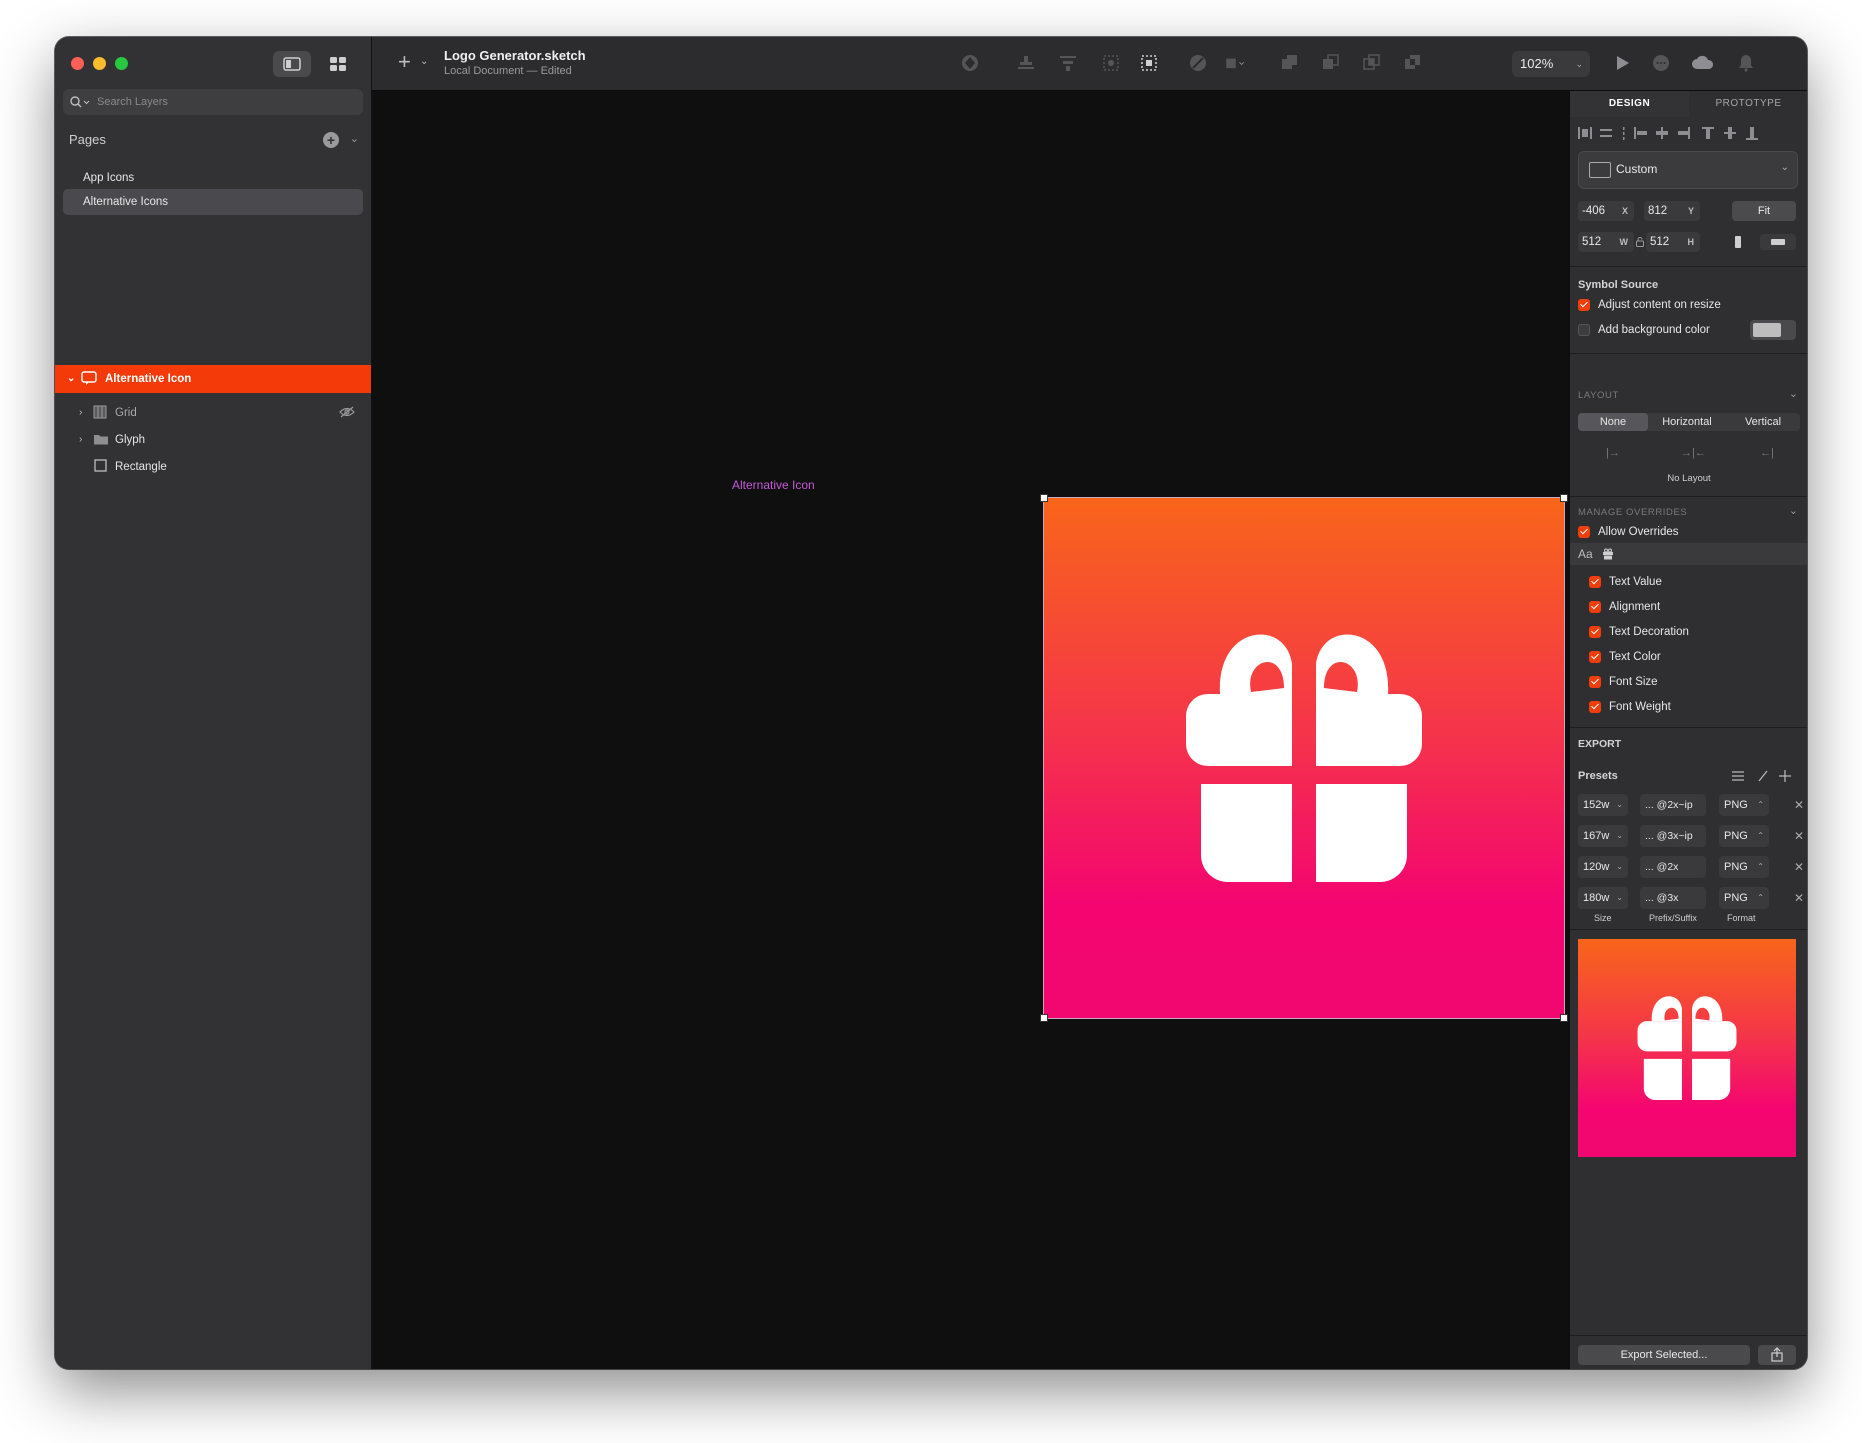 This screenshot has width=1862, height=1443. What do you see at coordinates (222, 102) in the screenshot?
I see `search-input` at bounding box center [222, 102].